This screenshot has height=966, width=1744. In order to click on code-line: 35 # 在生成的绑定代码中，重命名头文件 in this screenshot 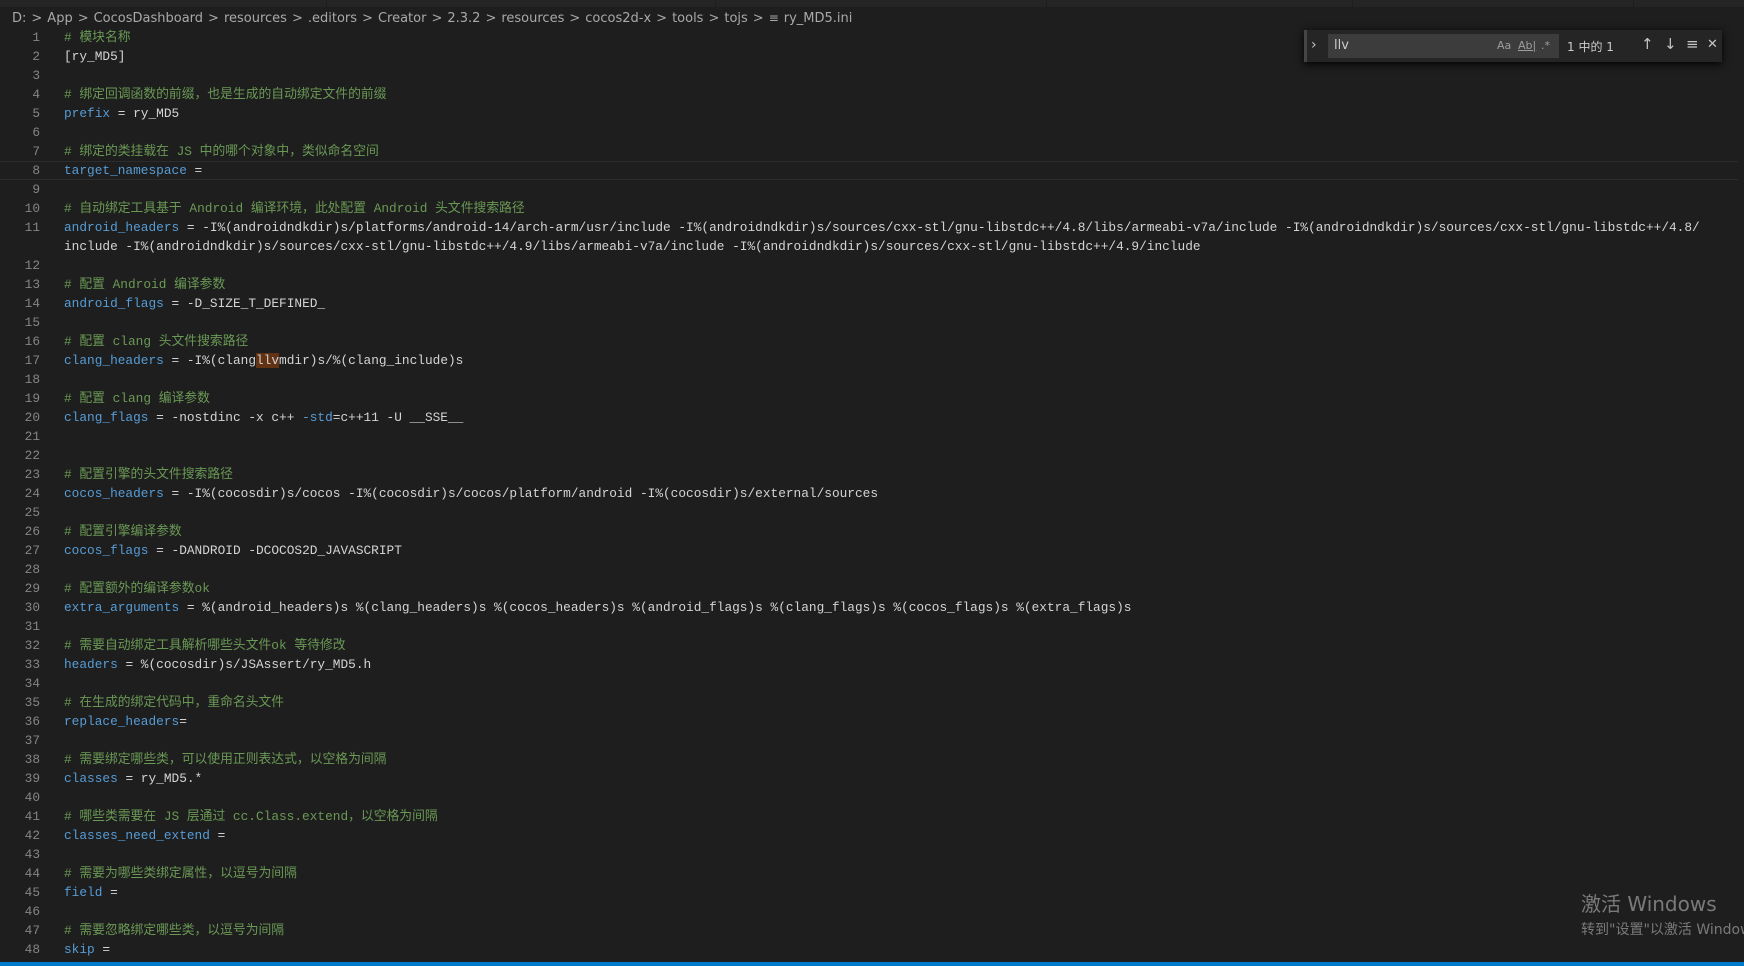, I will do `click(872, 702)`.